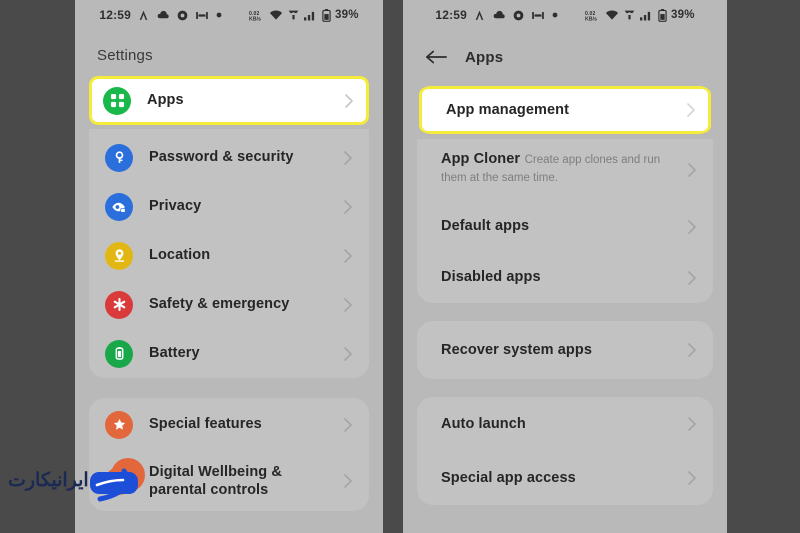 The image size is (800, 533). What do you see at coordinates (119, 304) in the screenshot?
I see `emergency-star-icon` at bounding box center [119, 304].